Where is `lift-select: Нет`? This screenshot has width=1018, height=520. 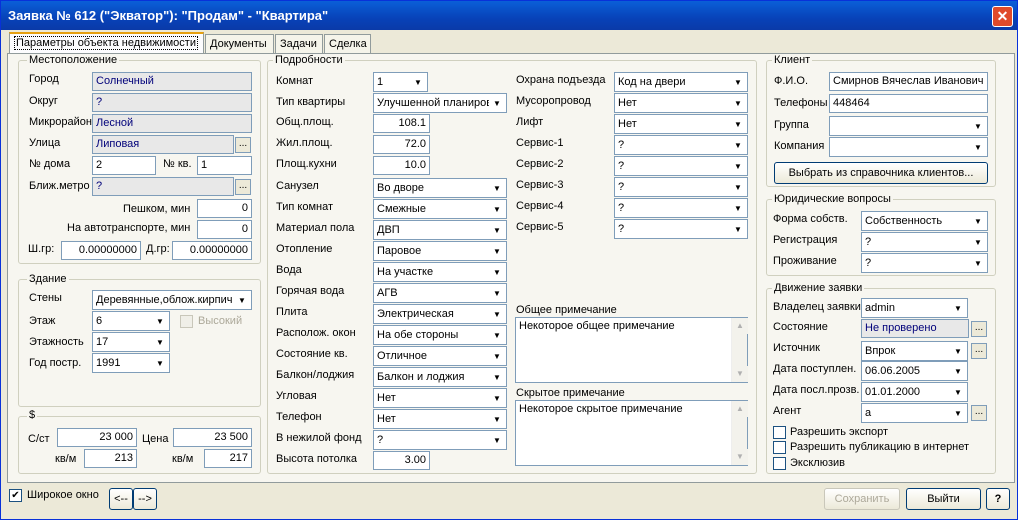 lift-select: Нет is located at coordinates (681, 124).